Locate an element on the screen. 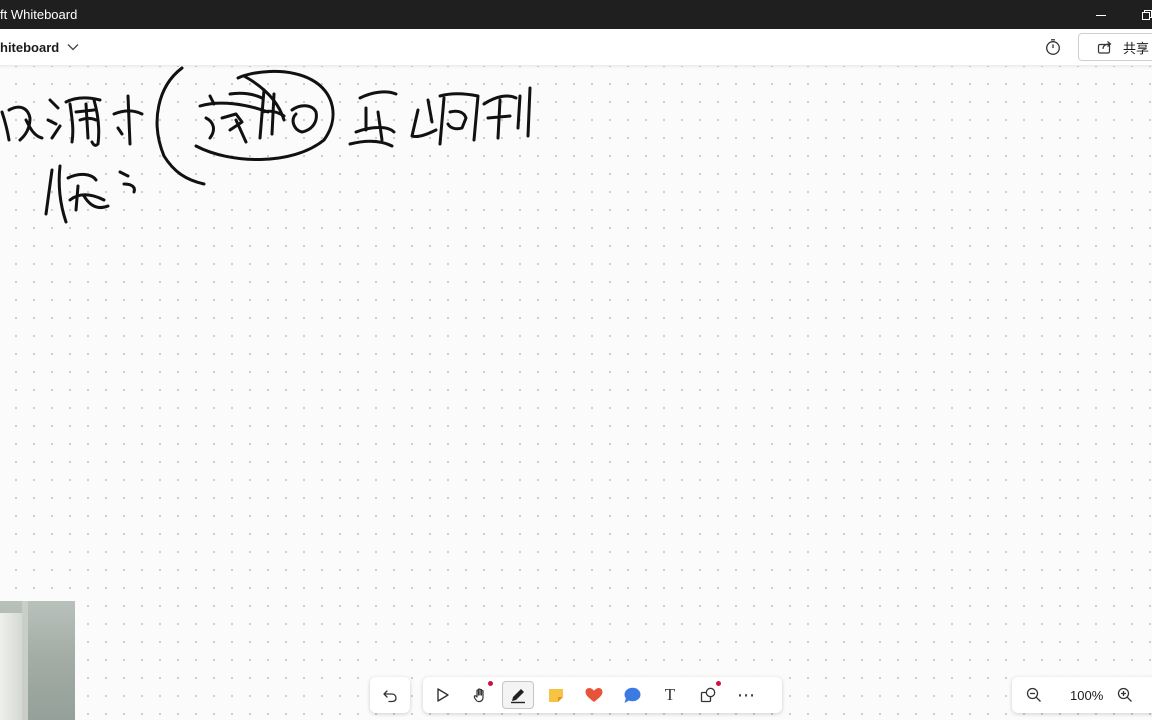 The height and width of the screenshot is (720, 1152). sticky-note-tool is located at coordinates (556, 695).